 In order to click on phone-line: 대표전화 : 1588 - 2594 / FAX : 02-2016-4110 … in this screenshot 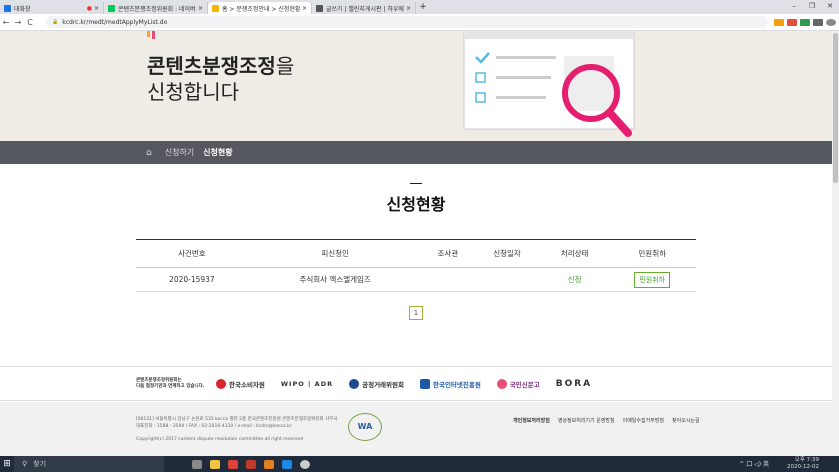, I will do `click(214, 426)`.